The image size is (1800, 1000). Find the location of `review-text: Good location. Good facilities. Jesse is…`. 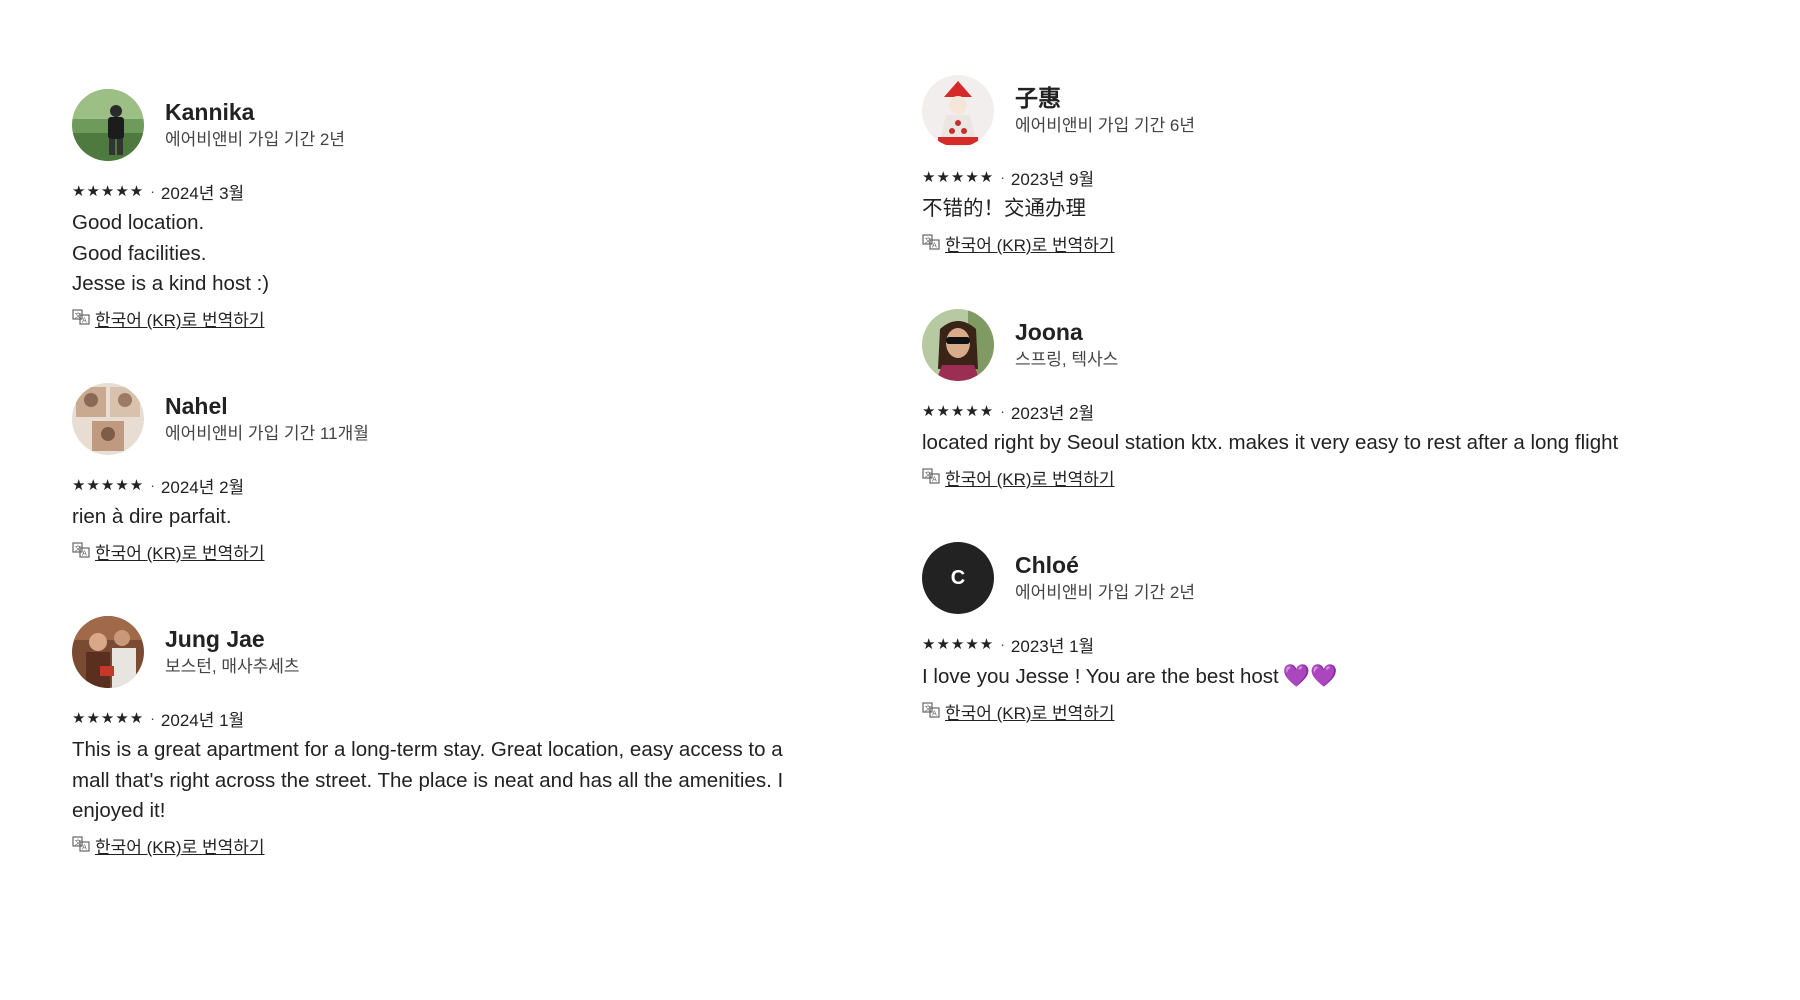

review-text: Good location. Good facilities. Jesse is… is located at coordinates (171, 253).